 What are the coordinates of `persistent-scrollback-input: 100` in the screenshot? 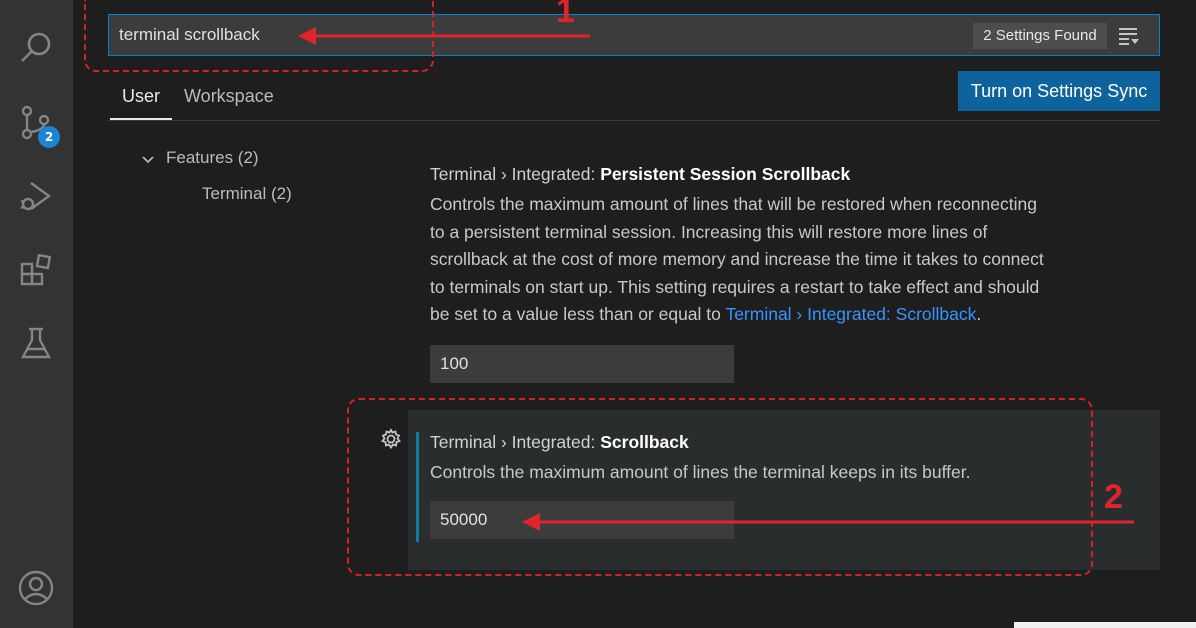 It's located at (582, 363).